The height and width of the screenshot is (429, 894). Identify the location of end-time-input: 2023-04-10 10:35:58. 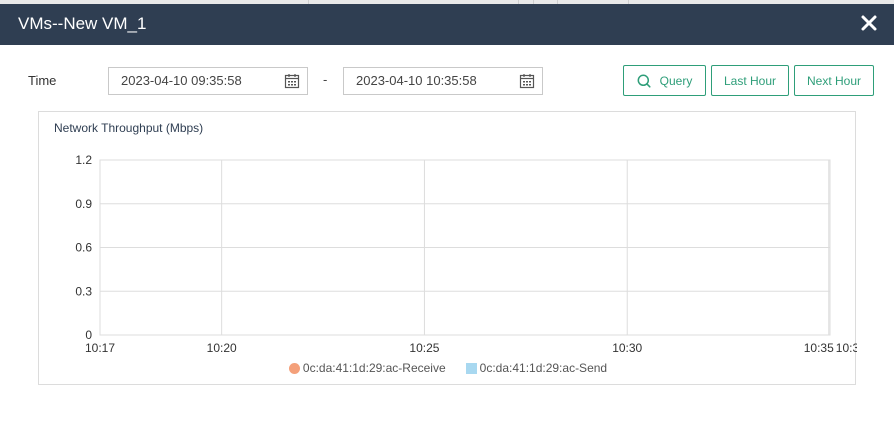
(443, 81).